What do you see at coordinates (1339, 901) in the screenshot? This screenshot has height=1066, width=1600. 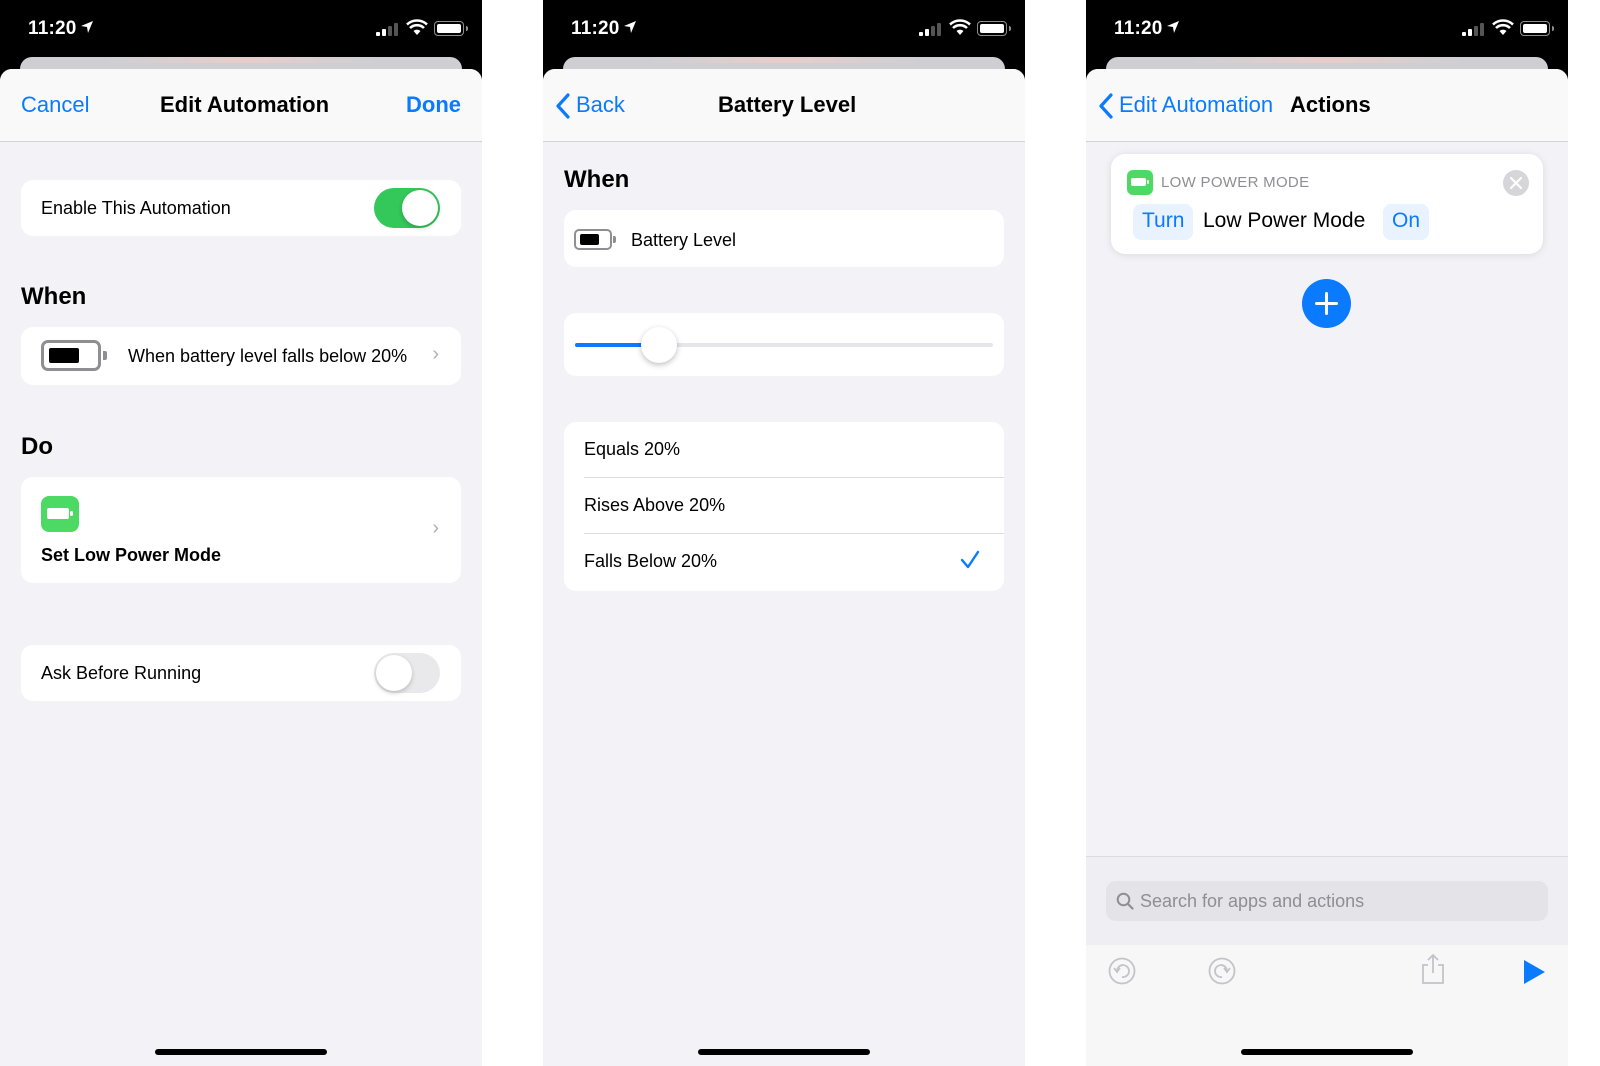 I see `search-input` at bounding box center [1339, 901].